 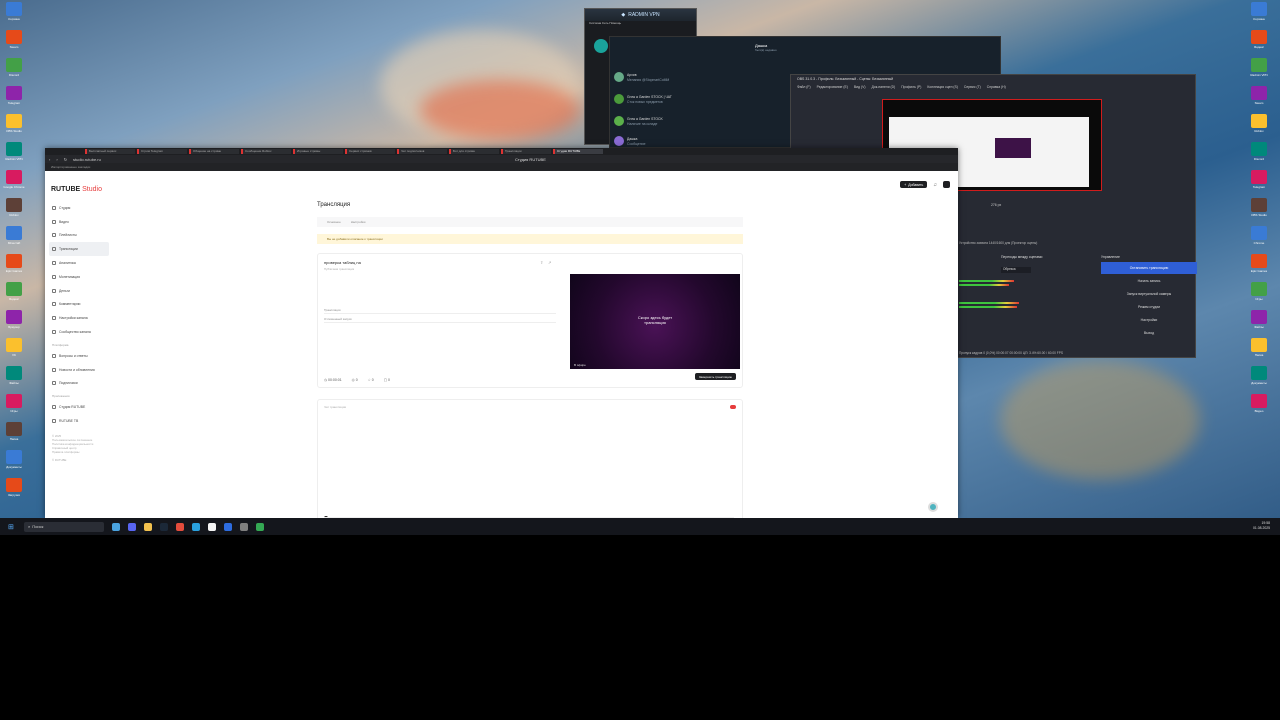 What do you see at coordinates (914, 184) in the screenshot?
I see `add-button: + Добавить` at bounding box center [914, 184].